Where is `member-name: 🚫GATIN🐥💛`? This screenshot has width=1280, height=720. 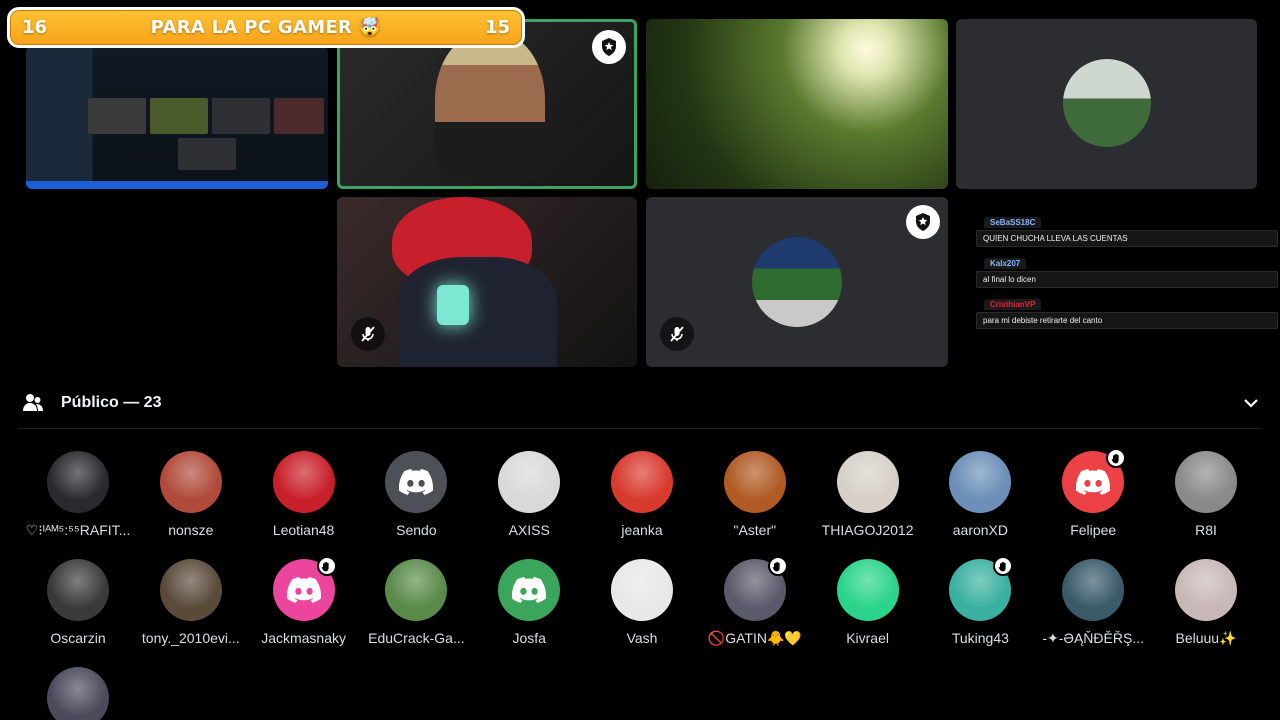 member-name: 🚫GATIN🐥💛 is located at coordinates (754, 638).